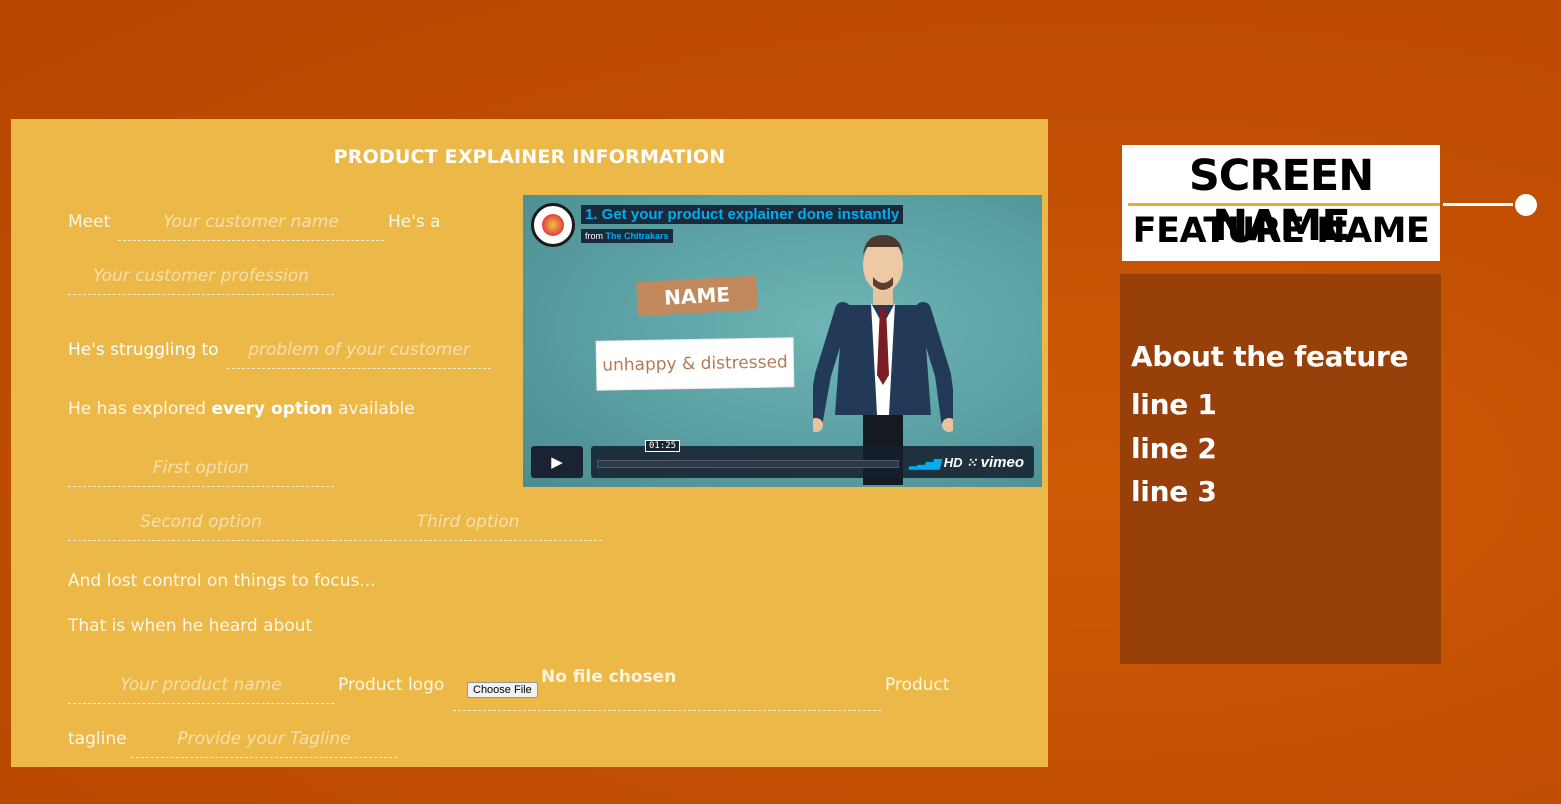 The image size is (1561, 804). I want to click on explored-text: He has explored every option available, so click(241, 409).